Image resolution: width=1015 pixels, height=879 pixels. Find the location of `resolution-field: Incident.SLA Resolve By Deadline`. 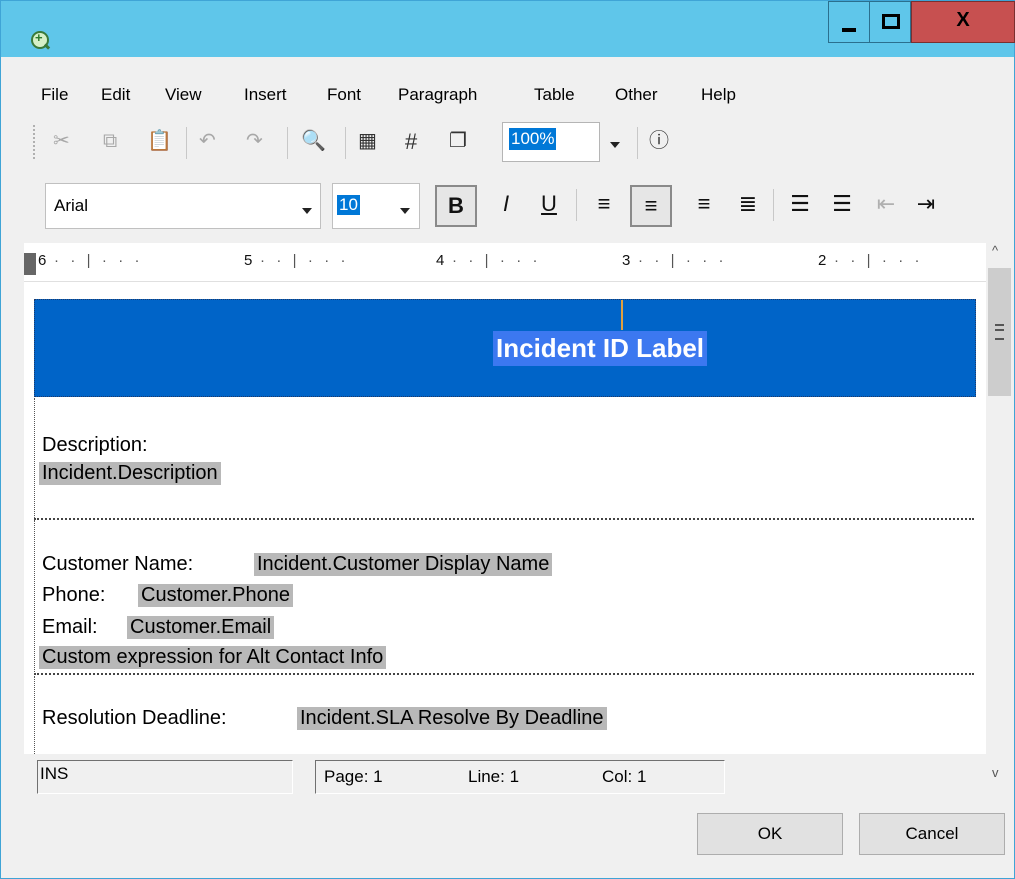

resolution-field: Incident.SLA Resolve By Deadline is located at coordinates (452, 718).